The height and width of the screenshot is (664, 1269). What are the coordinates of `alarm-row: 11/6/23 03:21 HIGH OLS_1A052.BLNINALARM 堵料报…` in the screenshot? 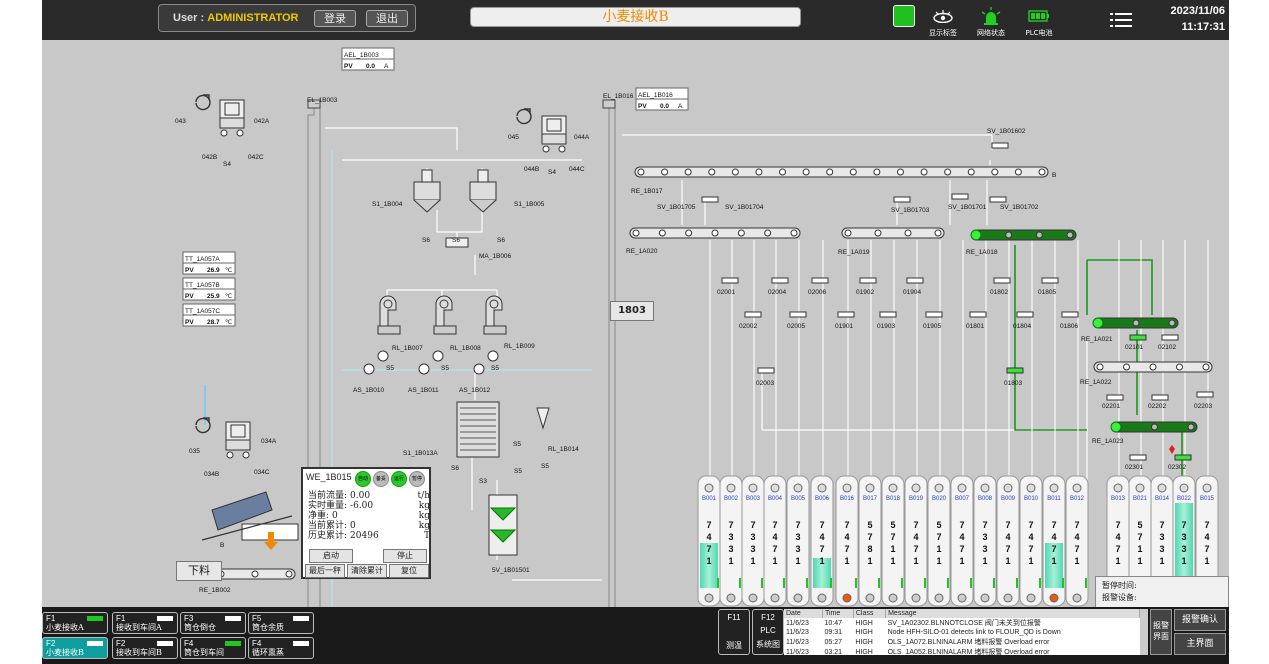 It's located at (962, 651).